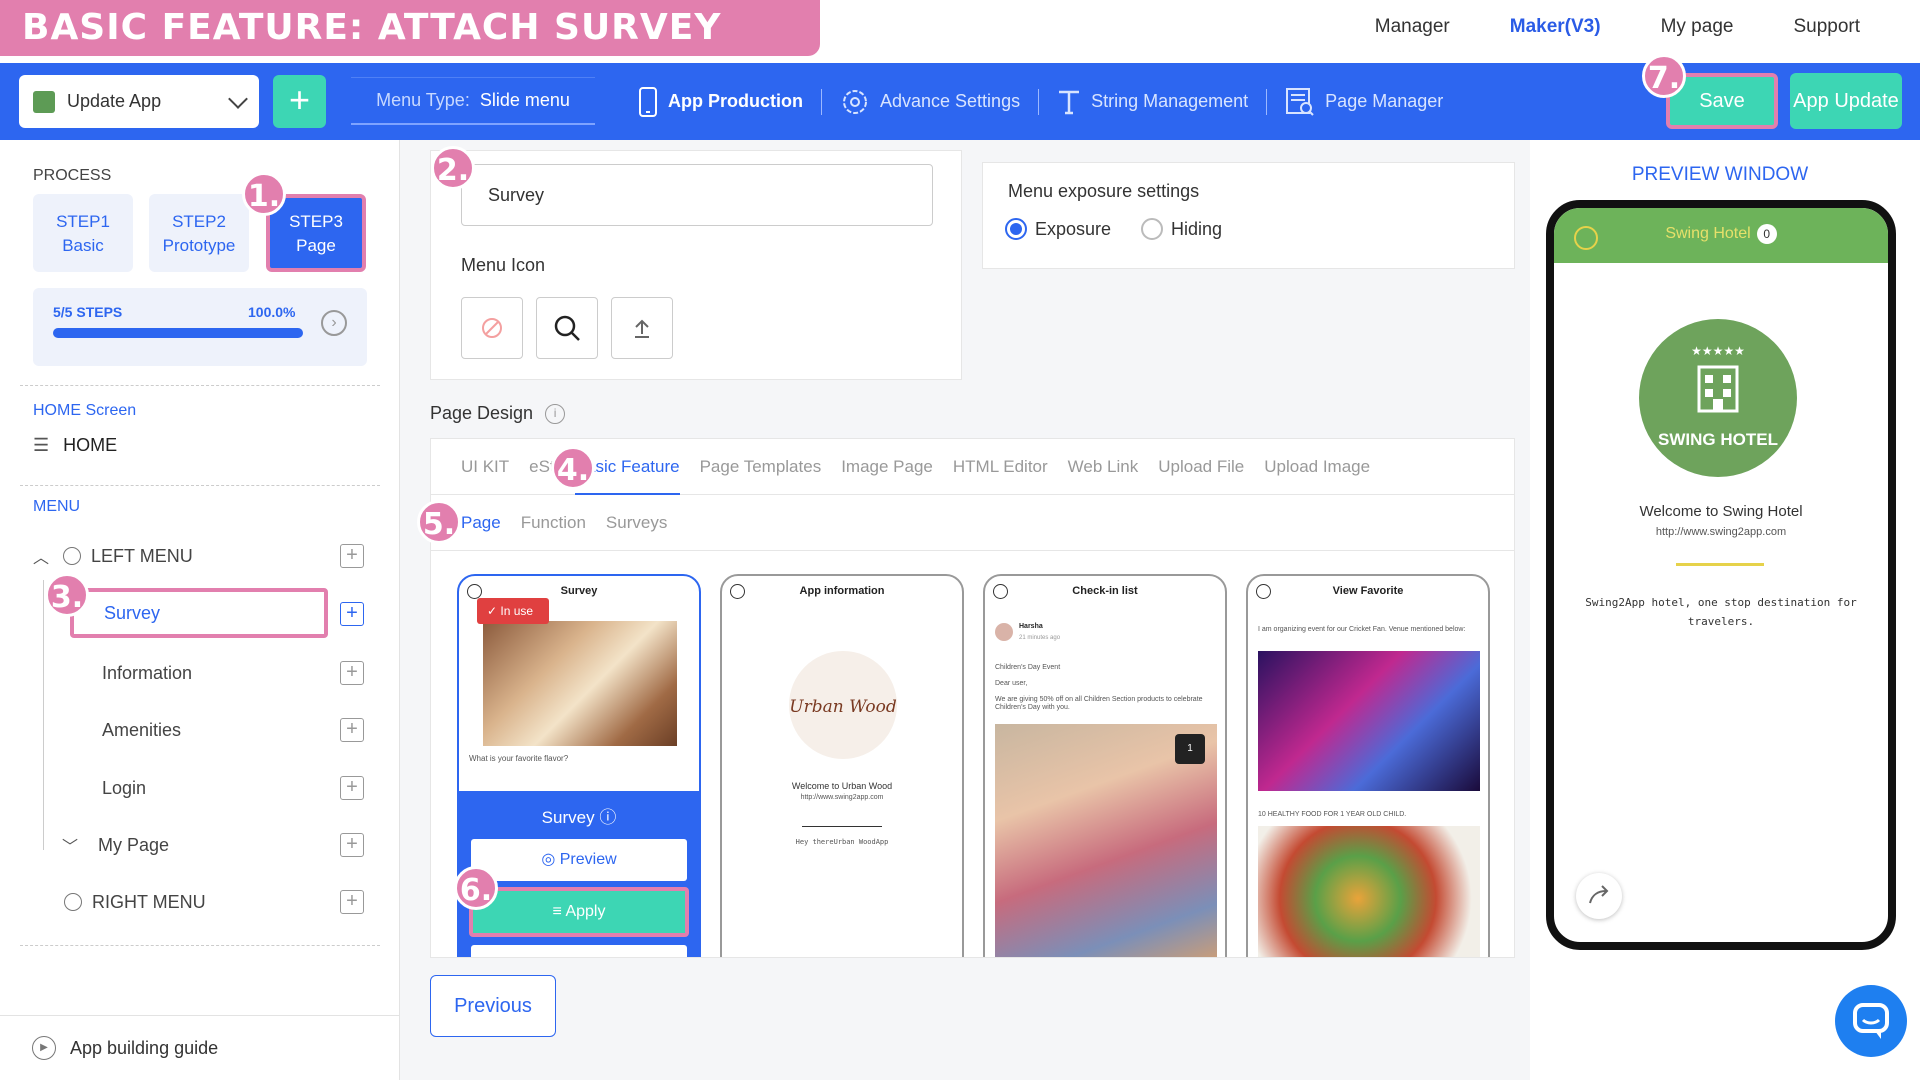 This screenshot has width=1920, height=1080. Describe the element at coordinates (1201, 467) in the screenshot. I see `tab-upload-file: Upload File` at that location.